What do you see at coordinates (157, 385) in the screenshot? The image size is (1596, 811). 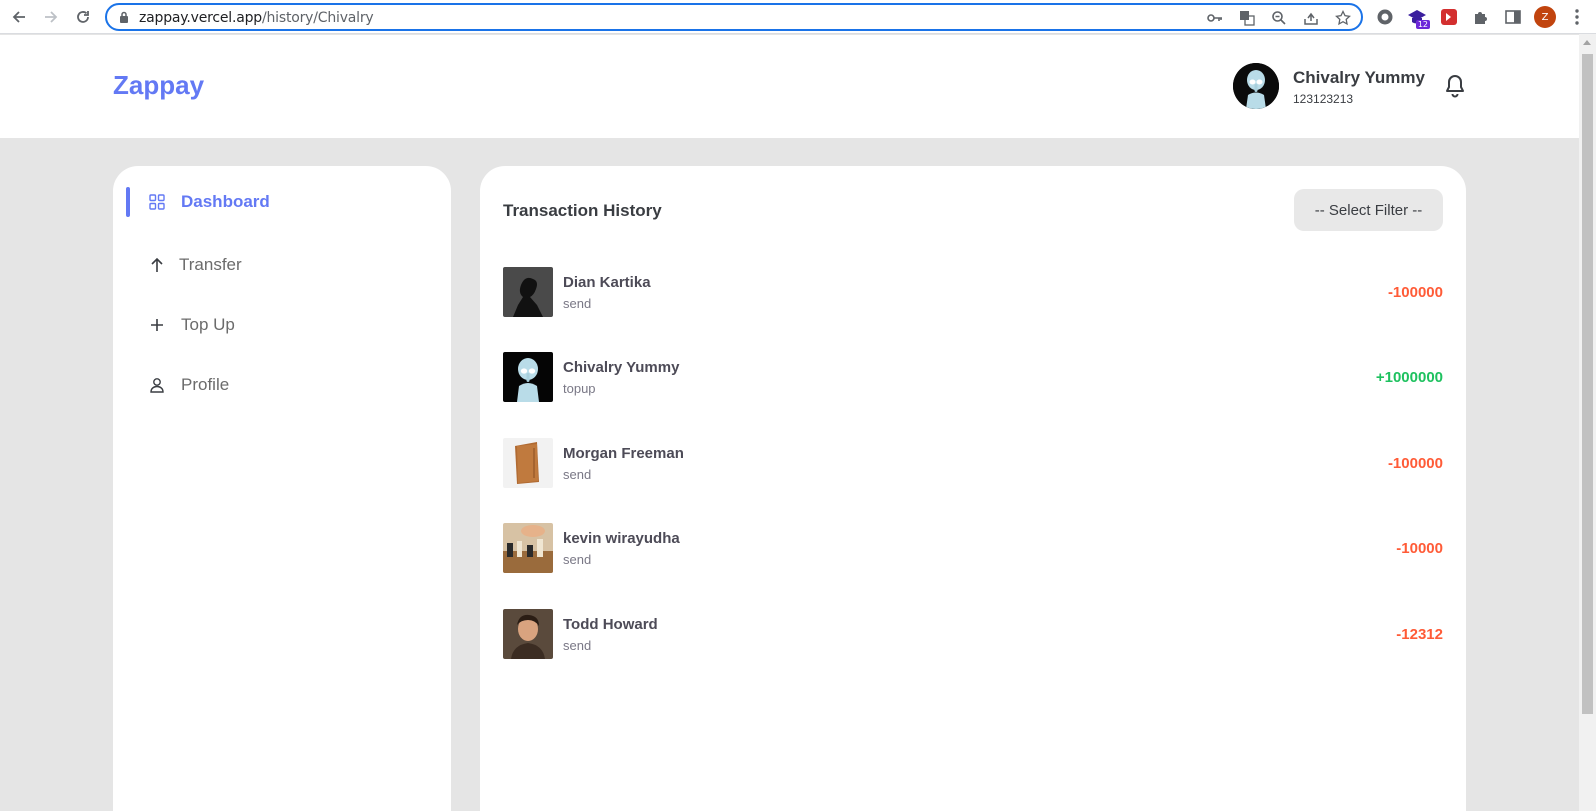 I see `user-icon` at bounding box center [157, 385].